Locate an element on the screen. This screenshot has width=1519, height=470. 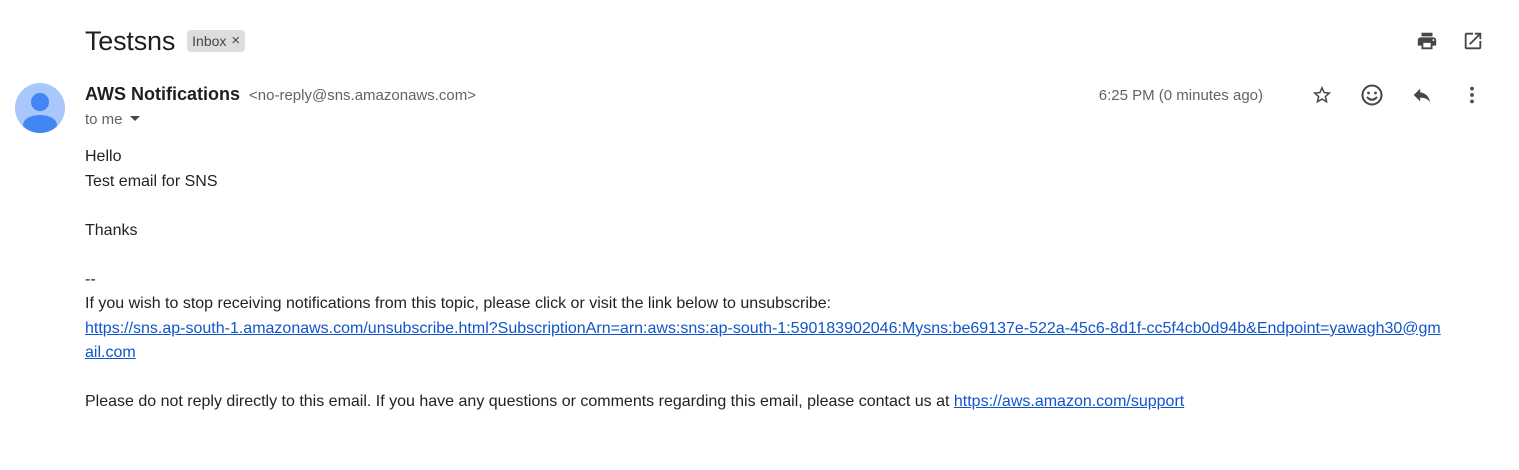
person-avatar-icon is located at coordinates (40, 113).